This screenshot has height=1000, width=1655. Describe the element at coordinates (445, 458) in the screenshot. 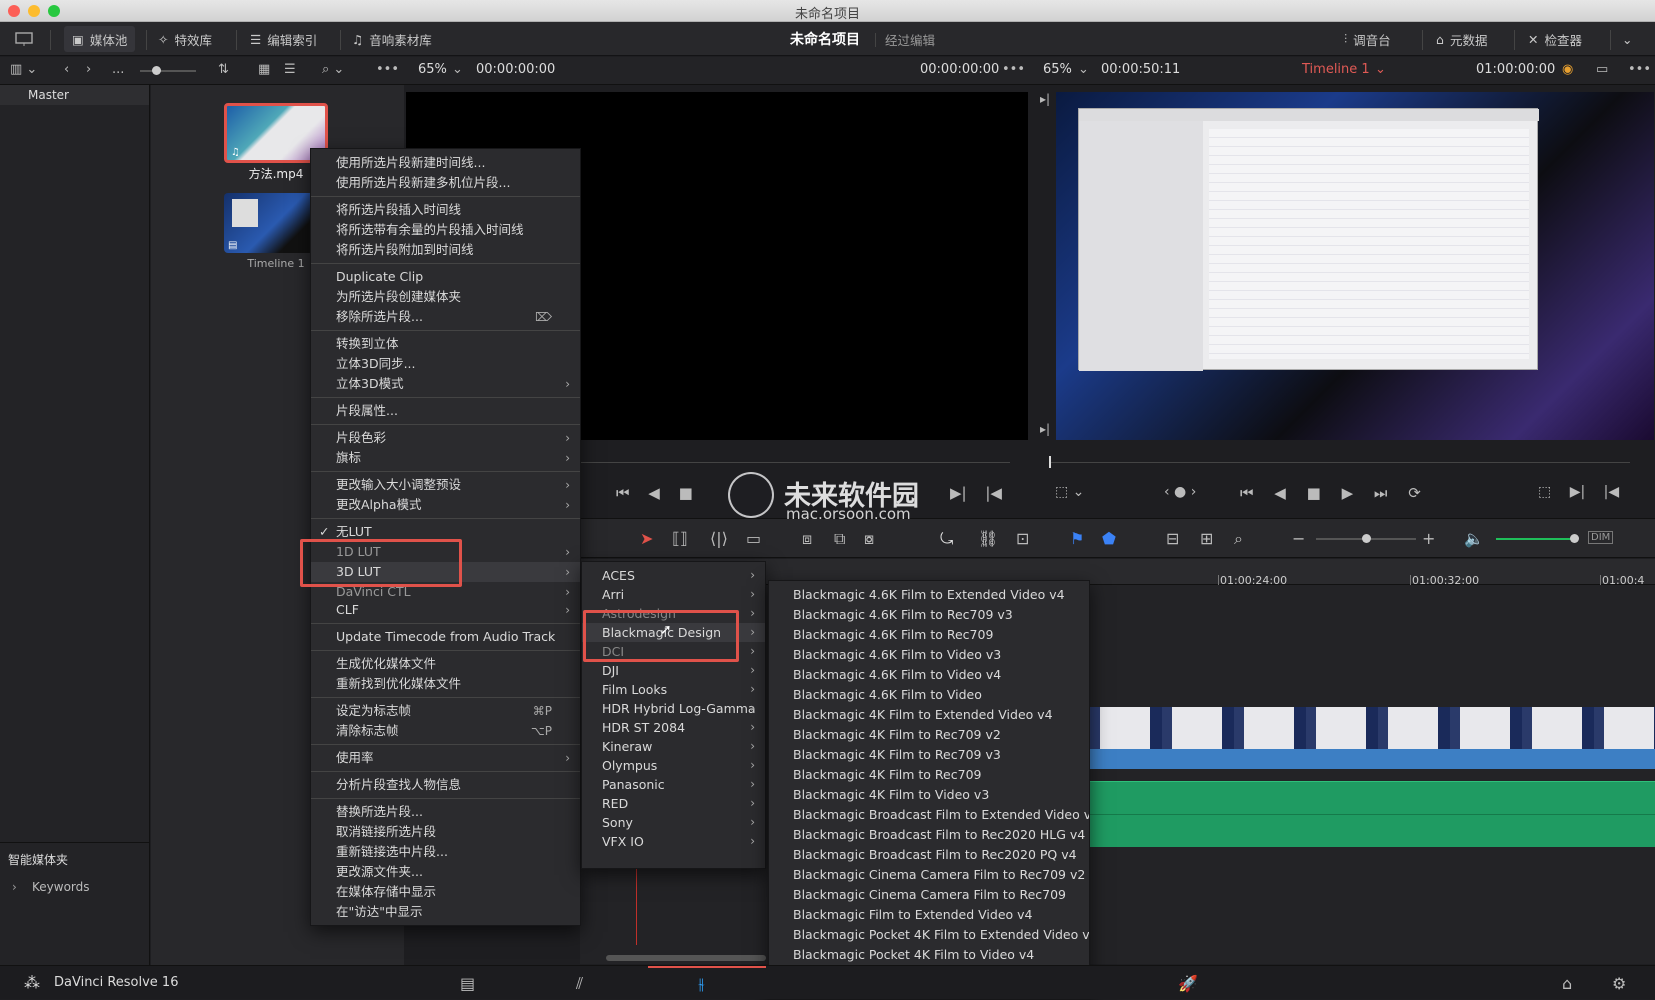

I see `context-menu-item: 旗标 ›` at that location.